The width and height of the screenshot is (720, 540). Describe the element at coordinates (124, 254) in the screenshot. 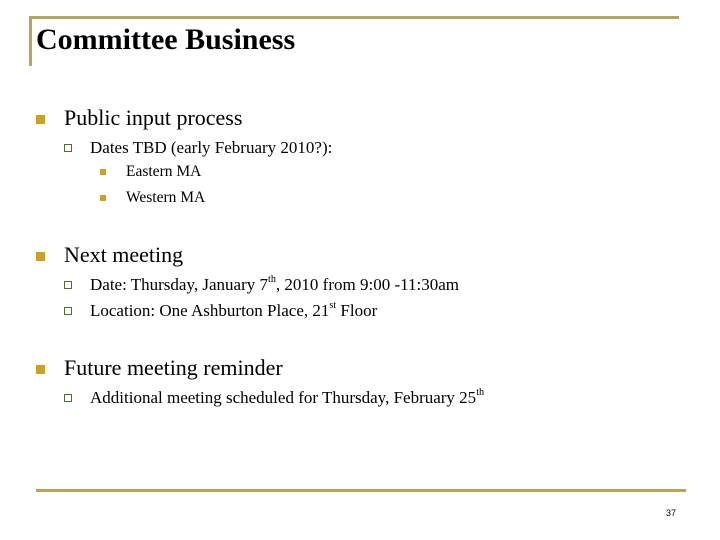

I see `bullet-text: Next meeting` at that location.